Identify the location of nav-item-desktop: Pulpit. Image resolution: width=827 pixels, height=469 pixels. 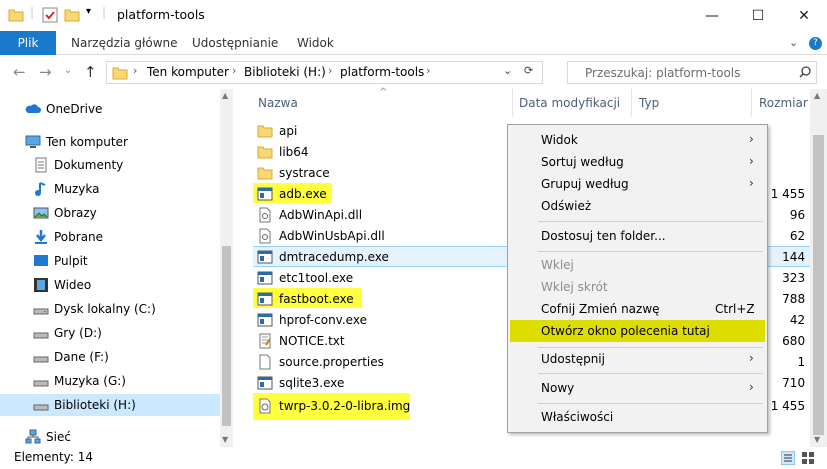
(110, 261).